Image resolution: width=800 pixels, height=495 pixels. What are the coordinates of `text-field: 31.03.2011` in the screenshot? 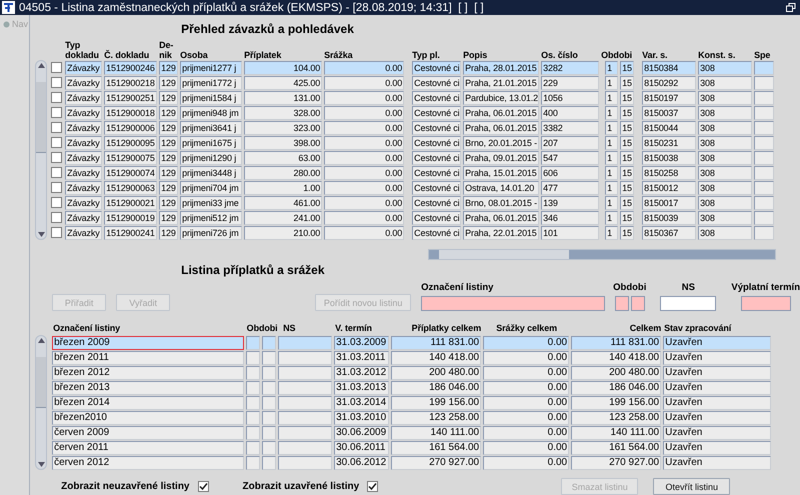 It's located at (362, 357).